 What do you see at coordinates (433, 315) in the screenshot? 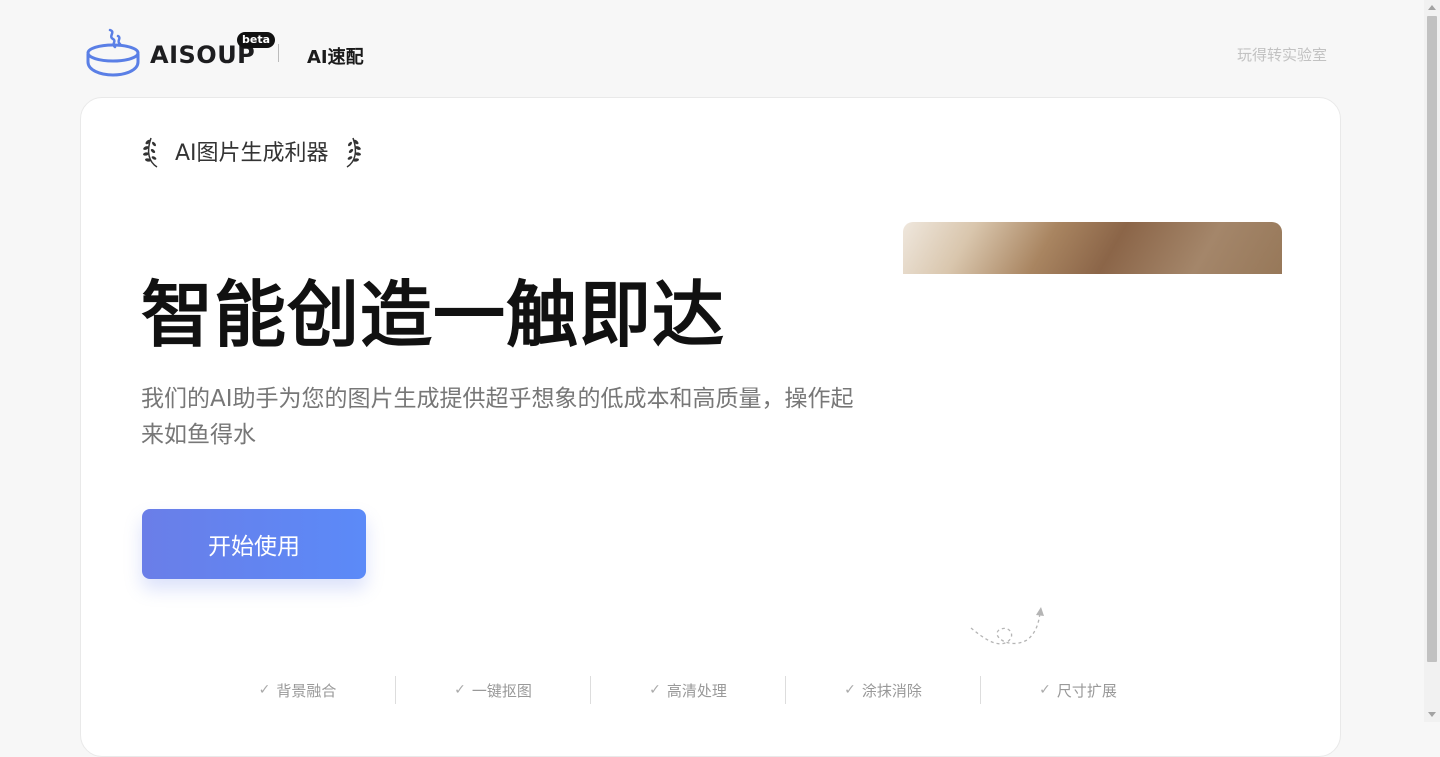
I see `hero-title: 智能创造一触即达` at bounding box center [433, 315].